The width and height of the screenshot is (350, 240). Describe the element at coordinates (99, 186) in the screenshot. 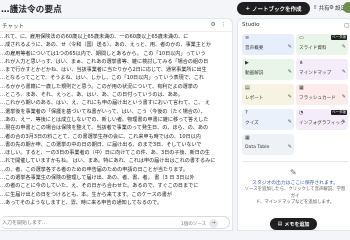

I see `chat-line: …の者のことに今のしていた、え、その日から合わせた。あるので、すぐこの日までに` at that location.